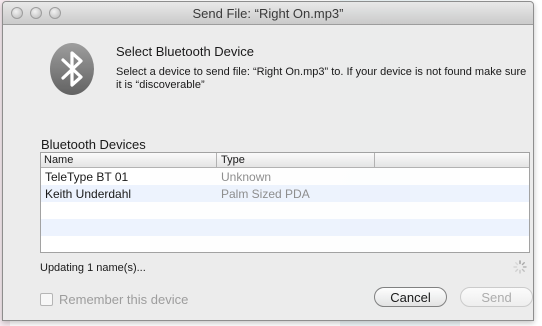 The width and height of the screenshot is (542, 326). I want to click on table-row: TeleType BT 01 Unknown, so click(285, 176).